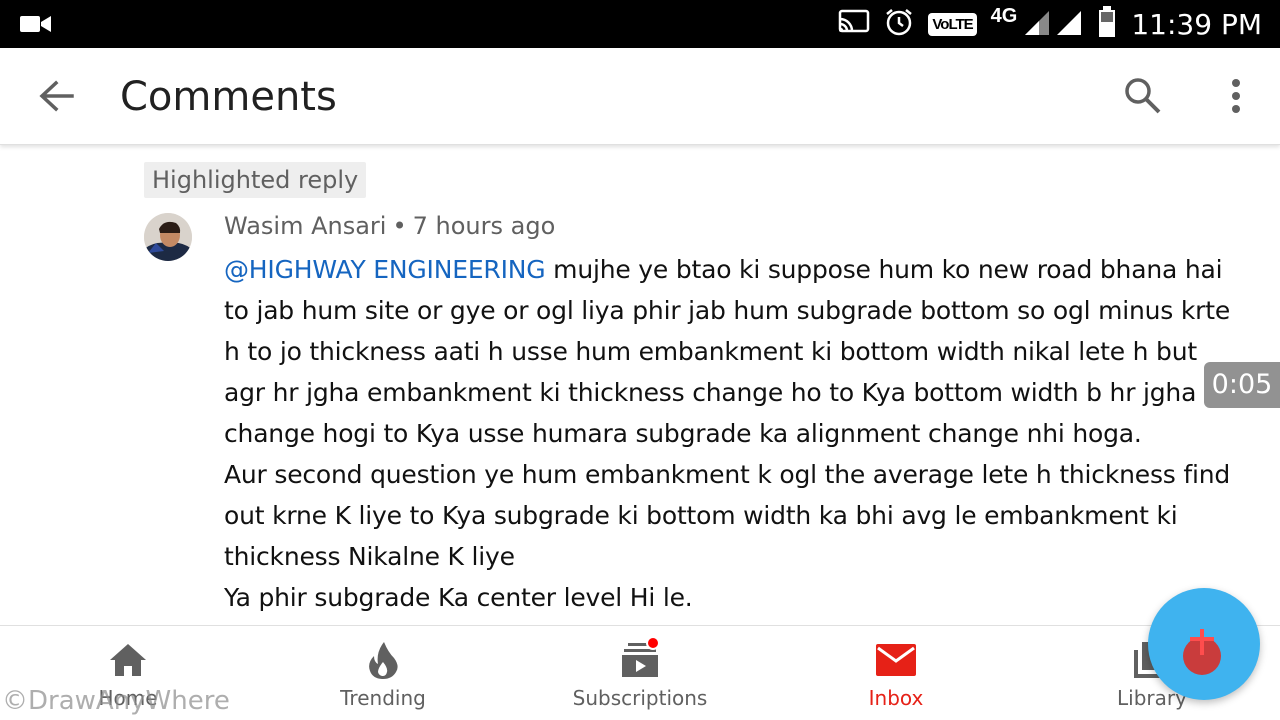 This screenshot has height=720, width=1280. I want to click on more-options-button, so click(1236, 98).